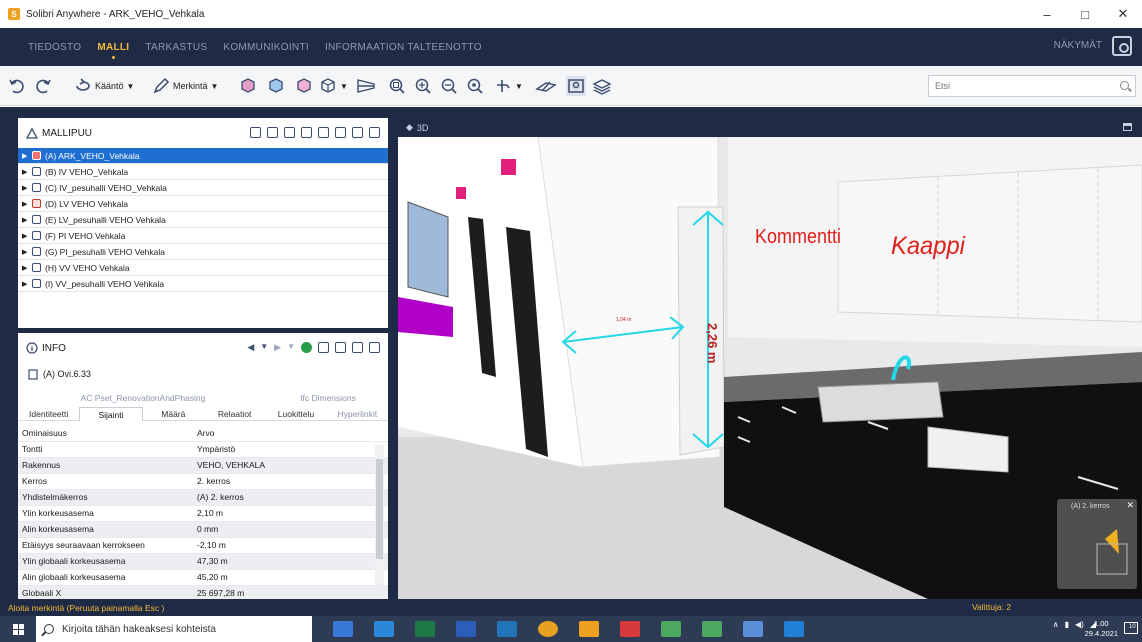 The image size is (1142, 642). Describe the element at coordinates (203, 449) in the screenshot. I see `table-row: Tontti Ympäristö` at that location.